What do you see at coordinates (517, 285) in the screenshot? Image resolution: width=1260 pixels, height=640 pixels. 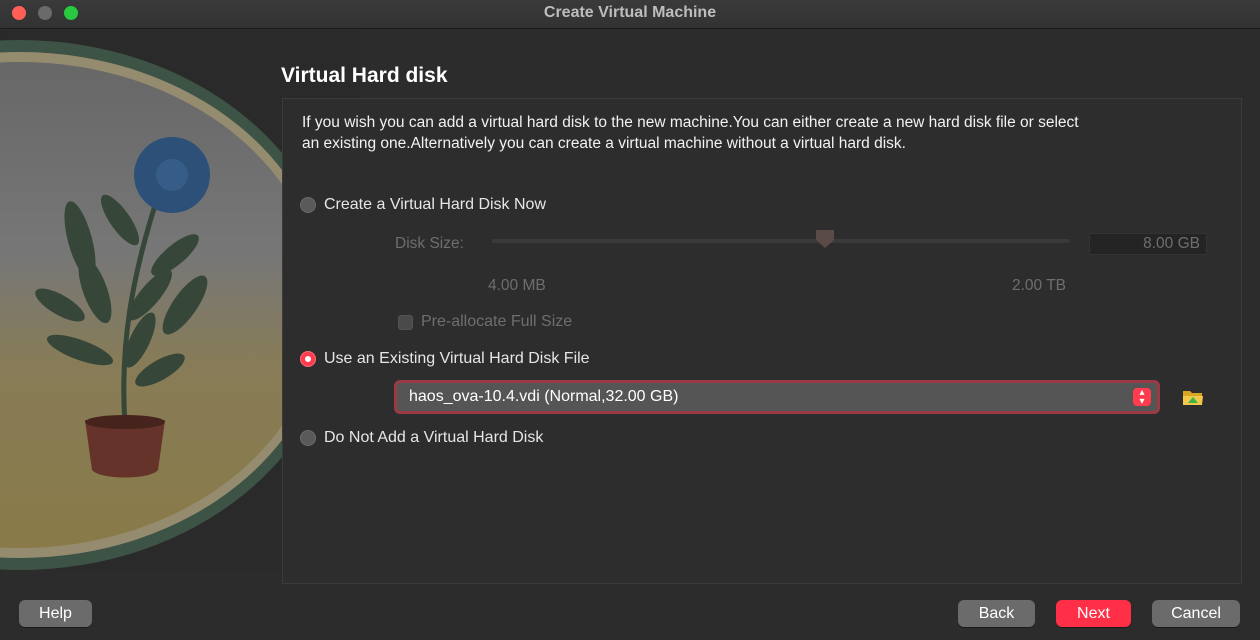 I see `disk-size-min-label: 4.00 MB` at bounding box center [517, 285].